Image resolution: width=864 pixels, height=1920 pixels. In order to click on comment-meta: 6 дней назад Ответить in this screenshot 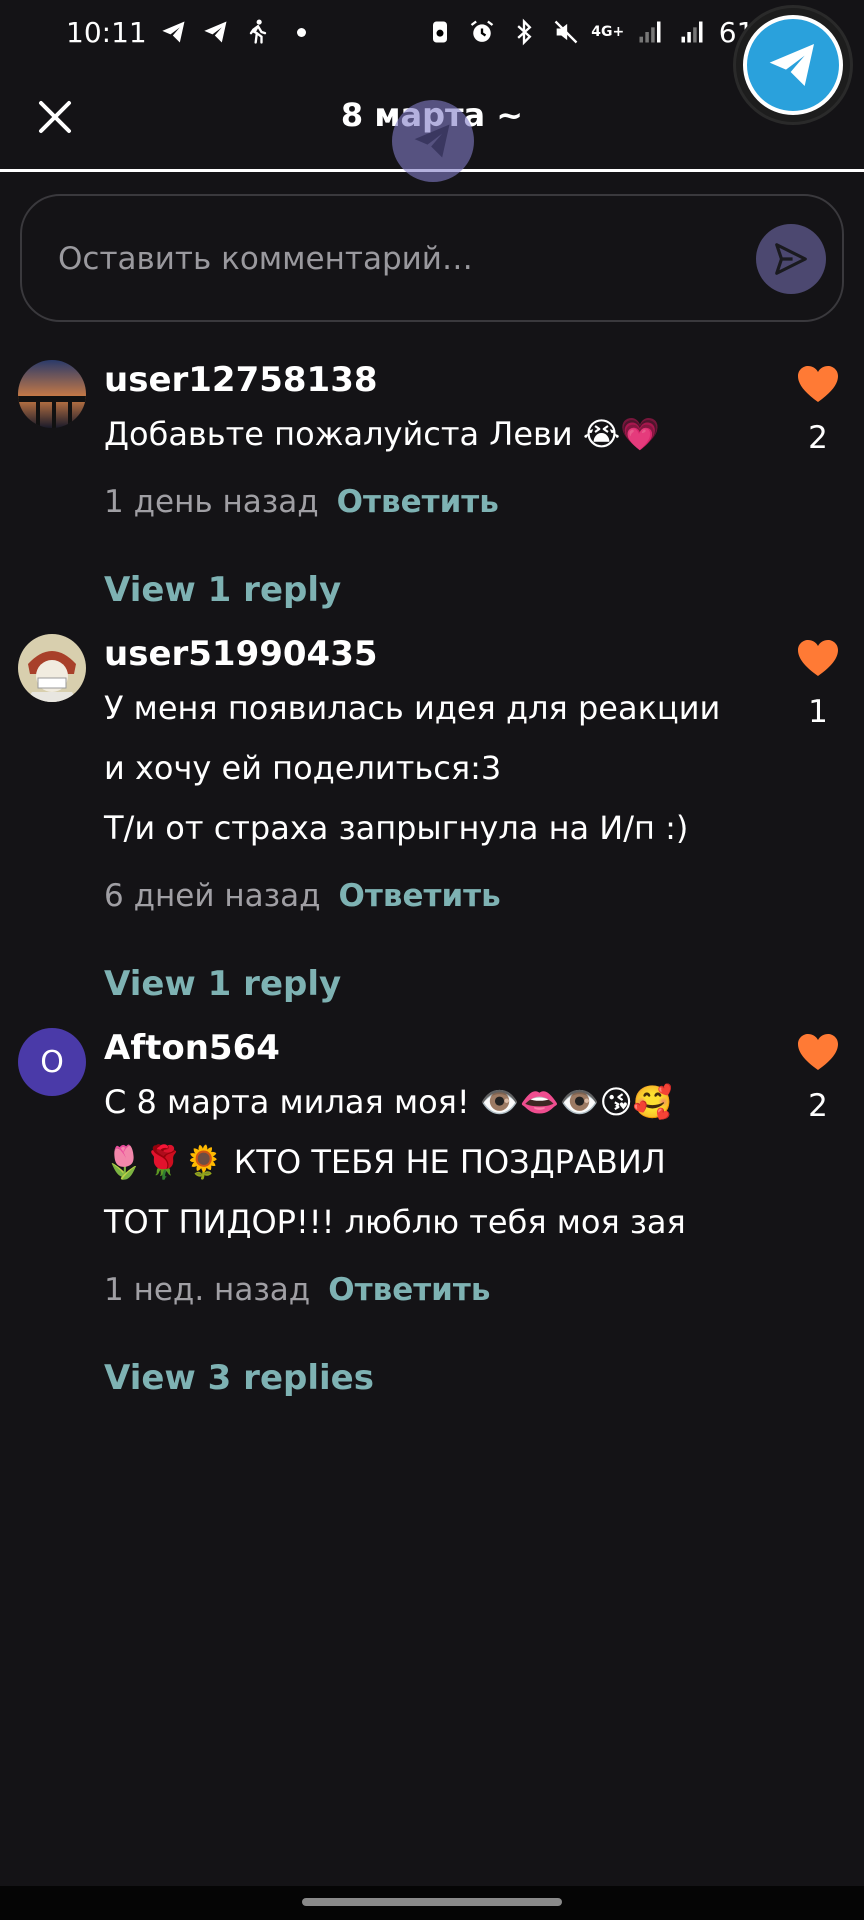, I will do `click(302, 896)`.